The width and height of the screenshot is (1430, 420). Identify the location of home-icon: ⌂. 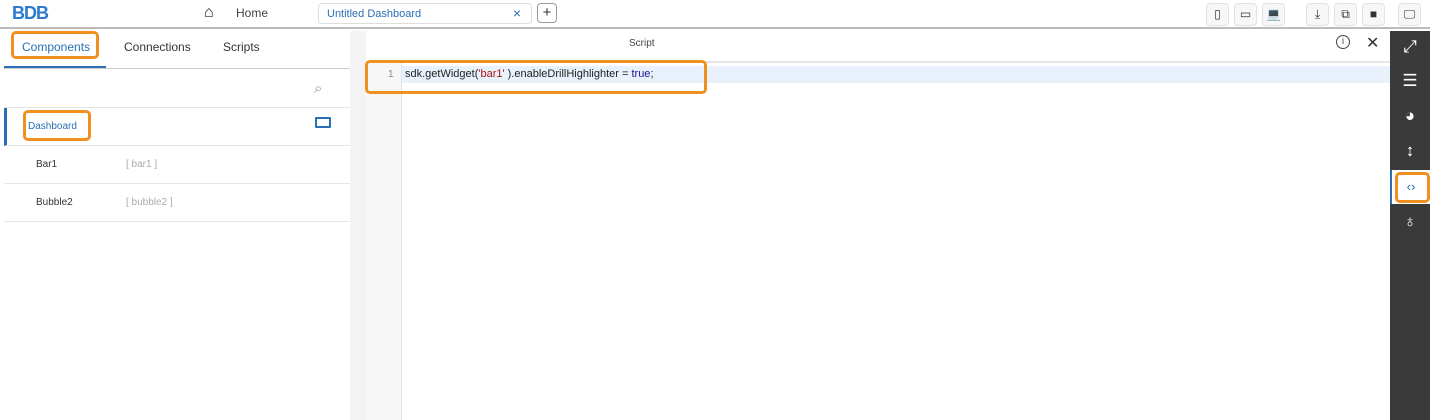
(209, 13).